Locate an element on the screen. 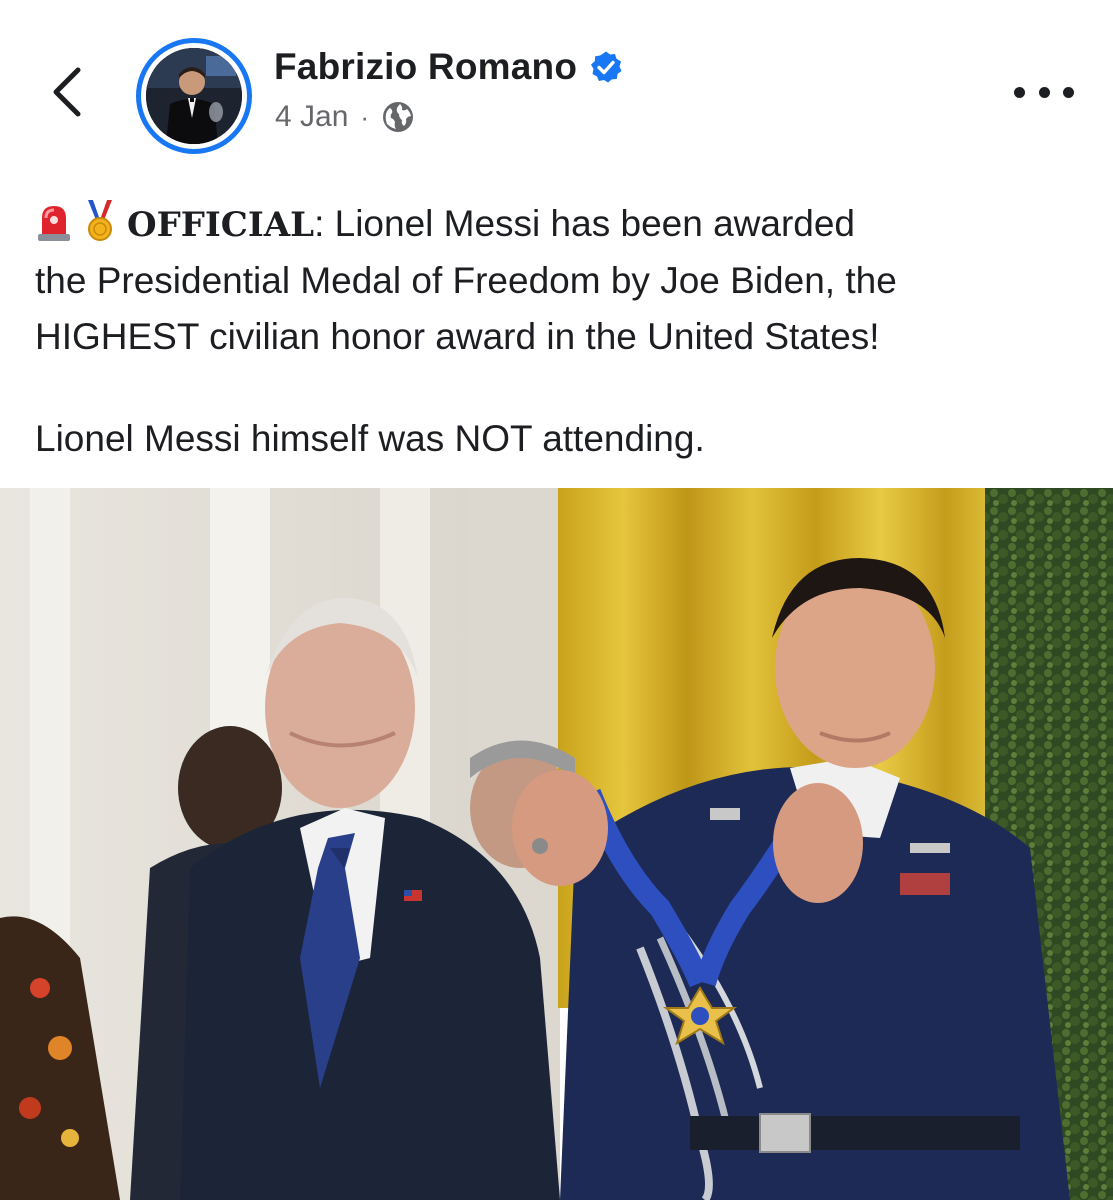  author-avatar is located at coordinates (194, 96).